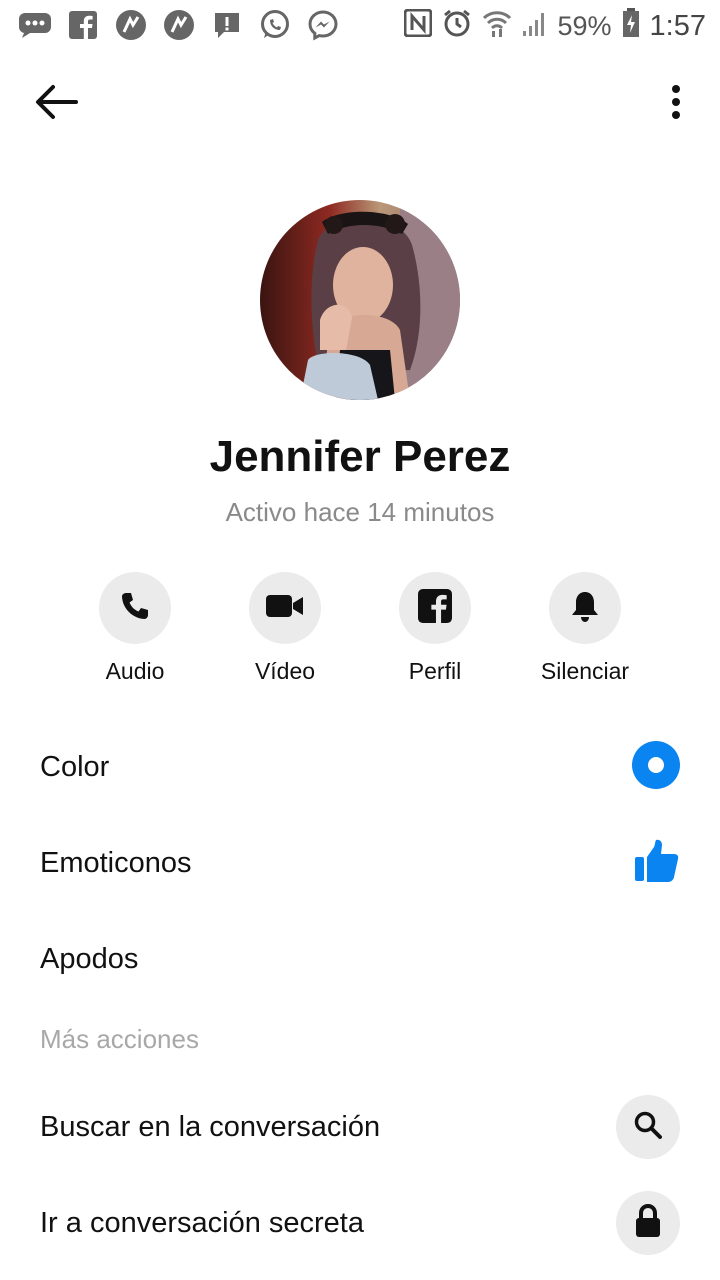 The width and height of the screenshot is (720, 1280). What do you see at coordinates (227, 25) in the screenshot?
I see `alert-icon` at bounding box center [227, 25].